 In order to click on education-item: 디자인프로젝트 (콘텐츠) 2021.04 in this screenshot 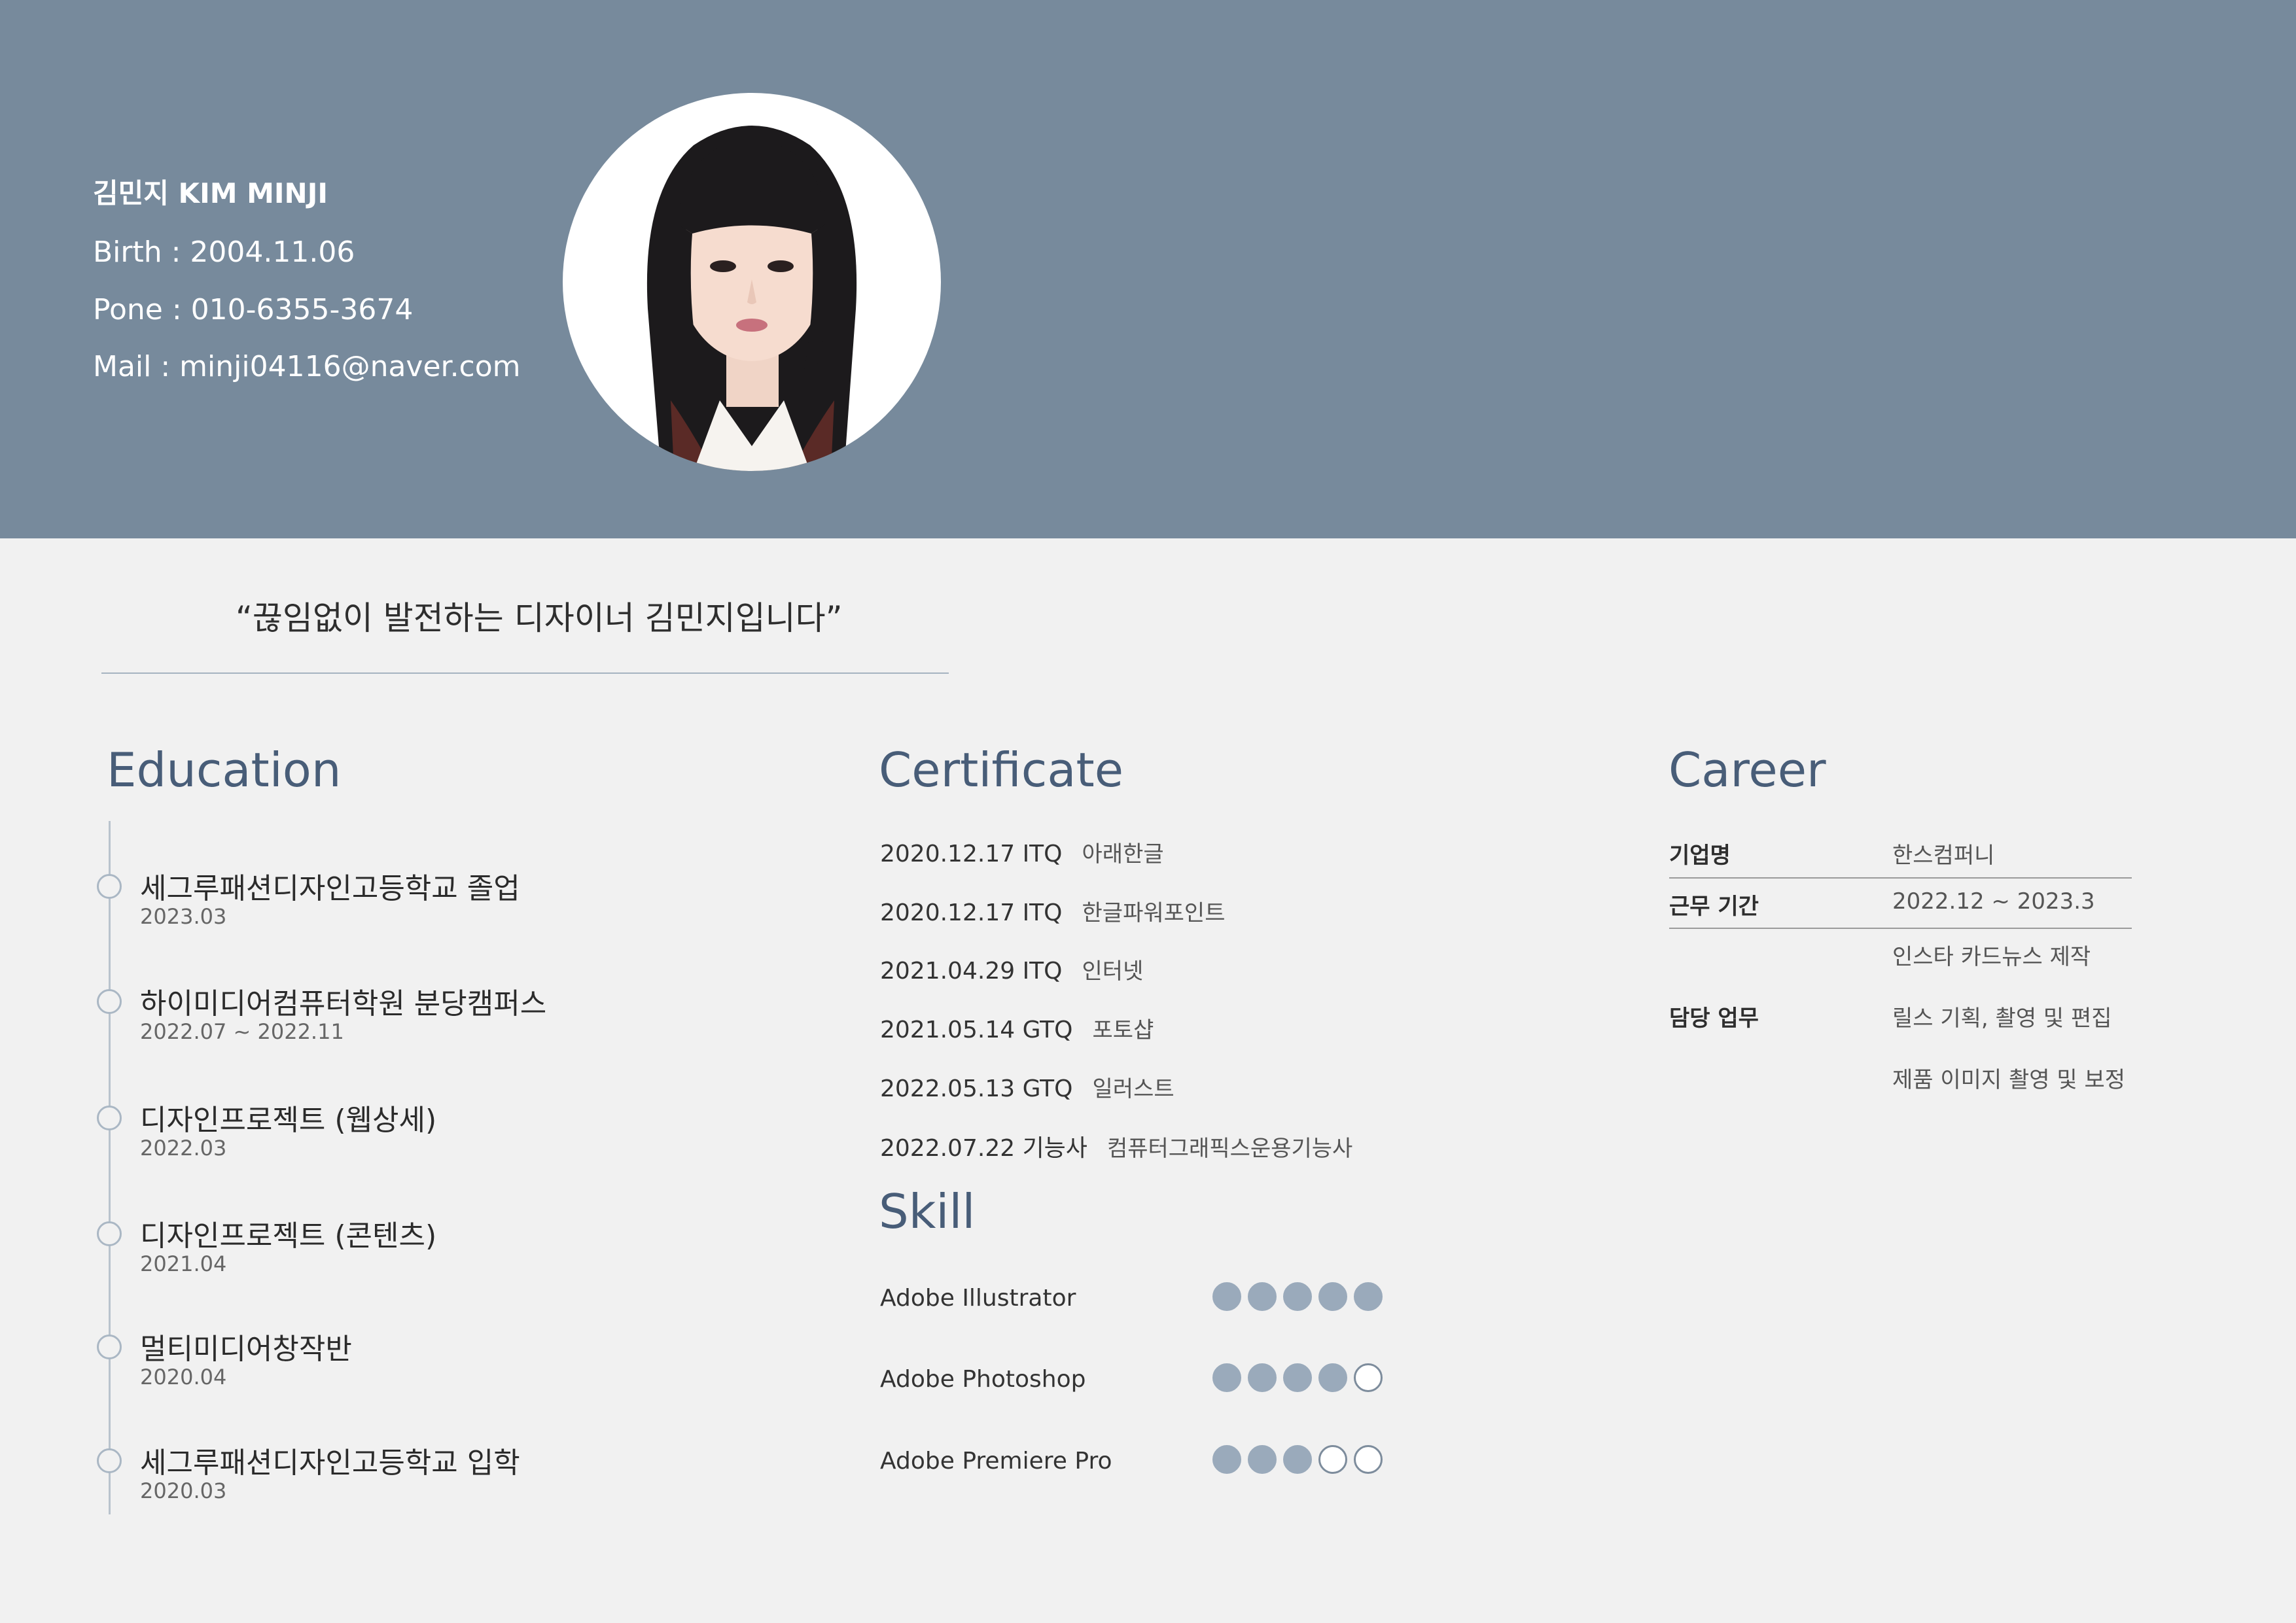, I will do `click(424, 1248)`.